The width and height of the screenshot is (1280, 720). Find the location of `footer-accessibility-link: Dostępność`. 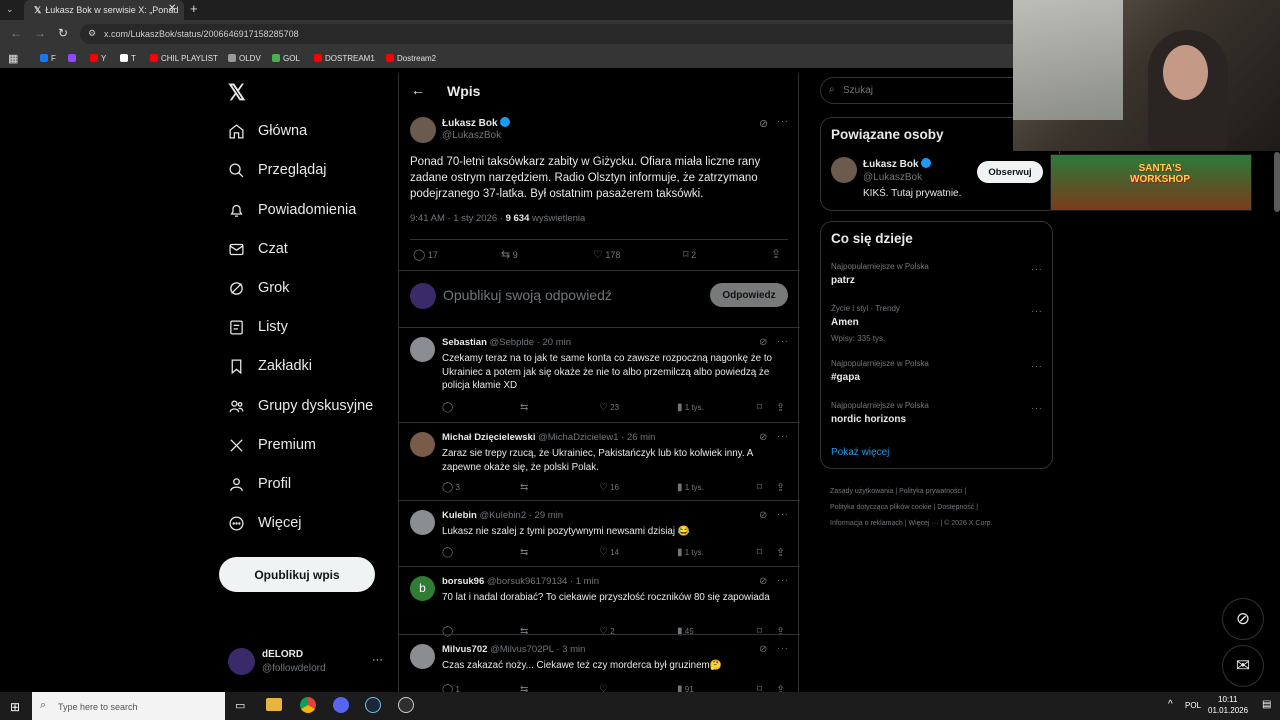

footer-accessibility-link: Dostępność is located at coordinates (955, 507).